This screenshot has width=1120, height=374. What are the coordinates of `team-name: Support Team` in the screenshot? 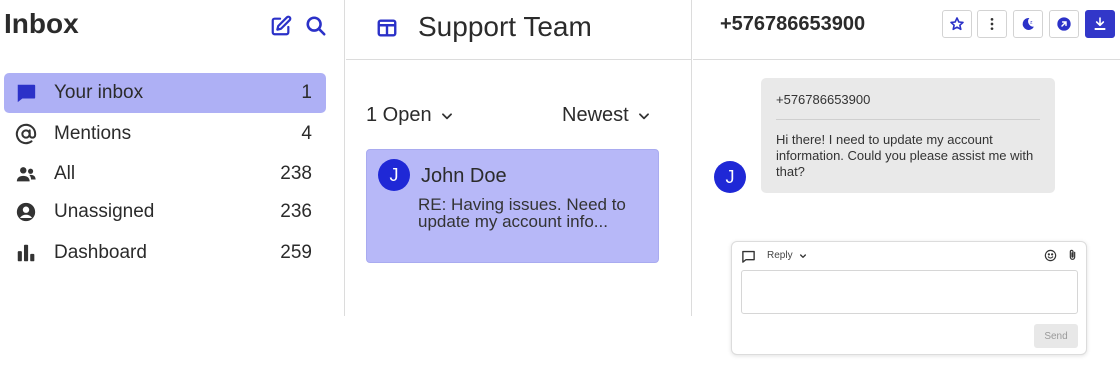 It's located at (505, 26).